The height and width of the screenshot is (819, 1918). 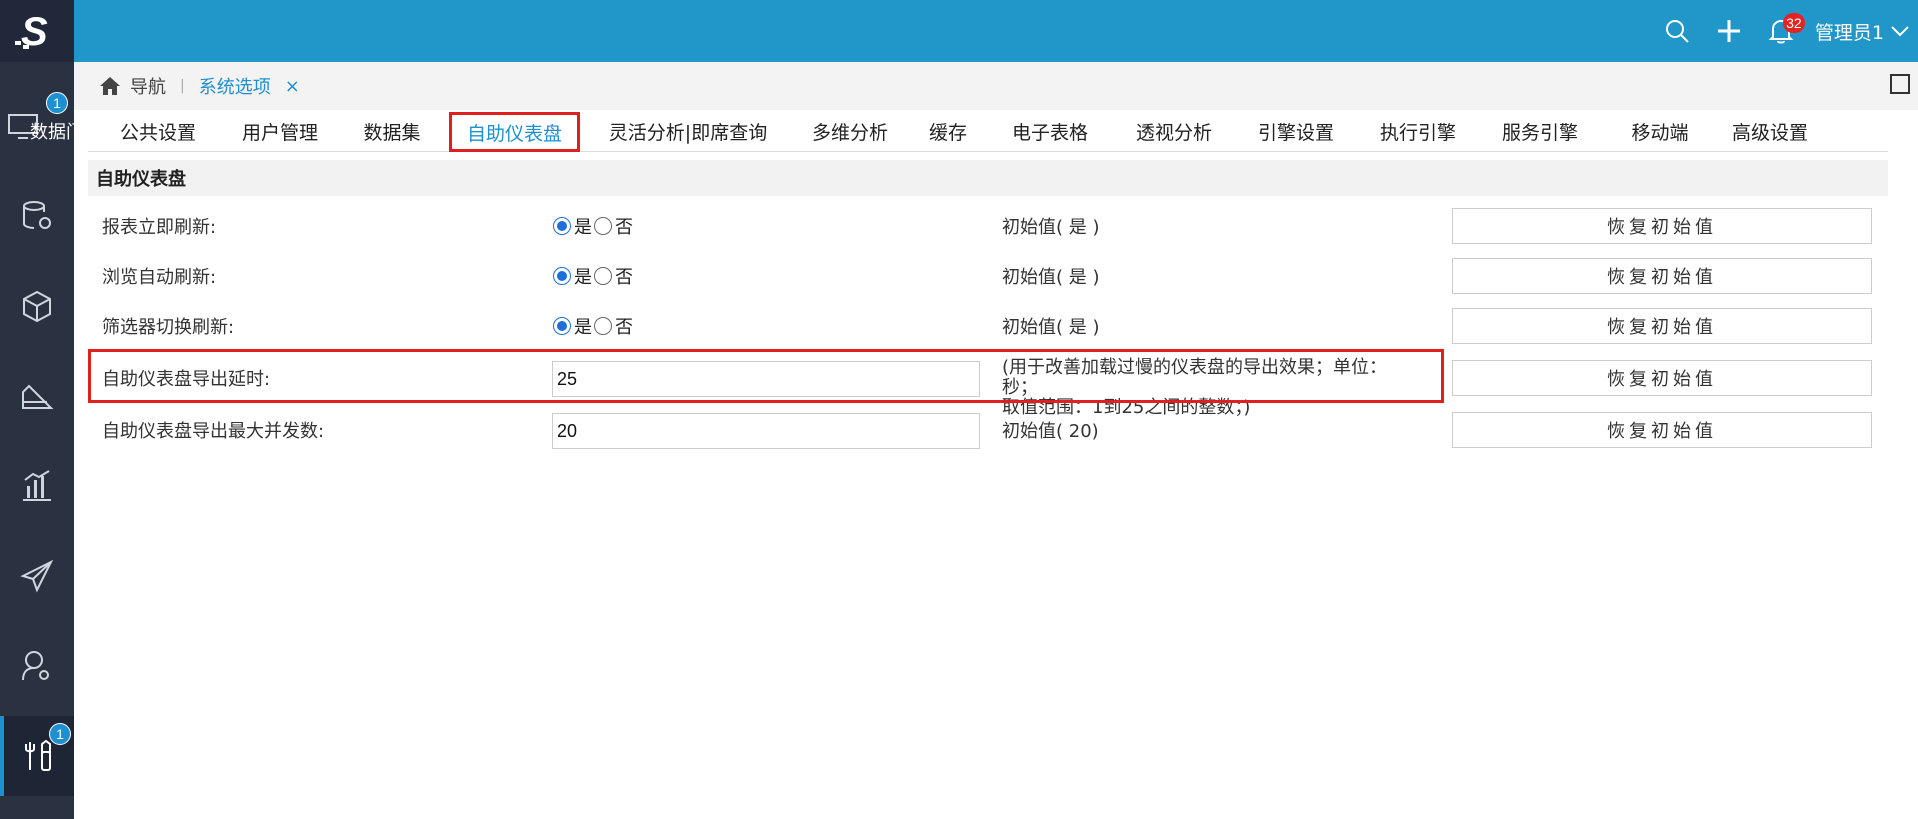 I want to click on sidebar-item-model, so click(x=37, y=306).